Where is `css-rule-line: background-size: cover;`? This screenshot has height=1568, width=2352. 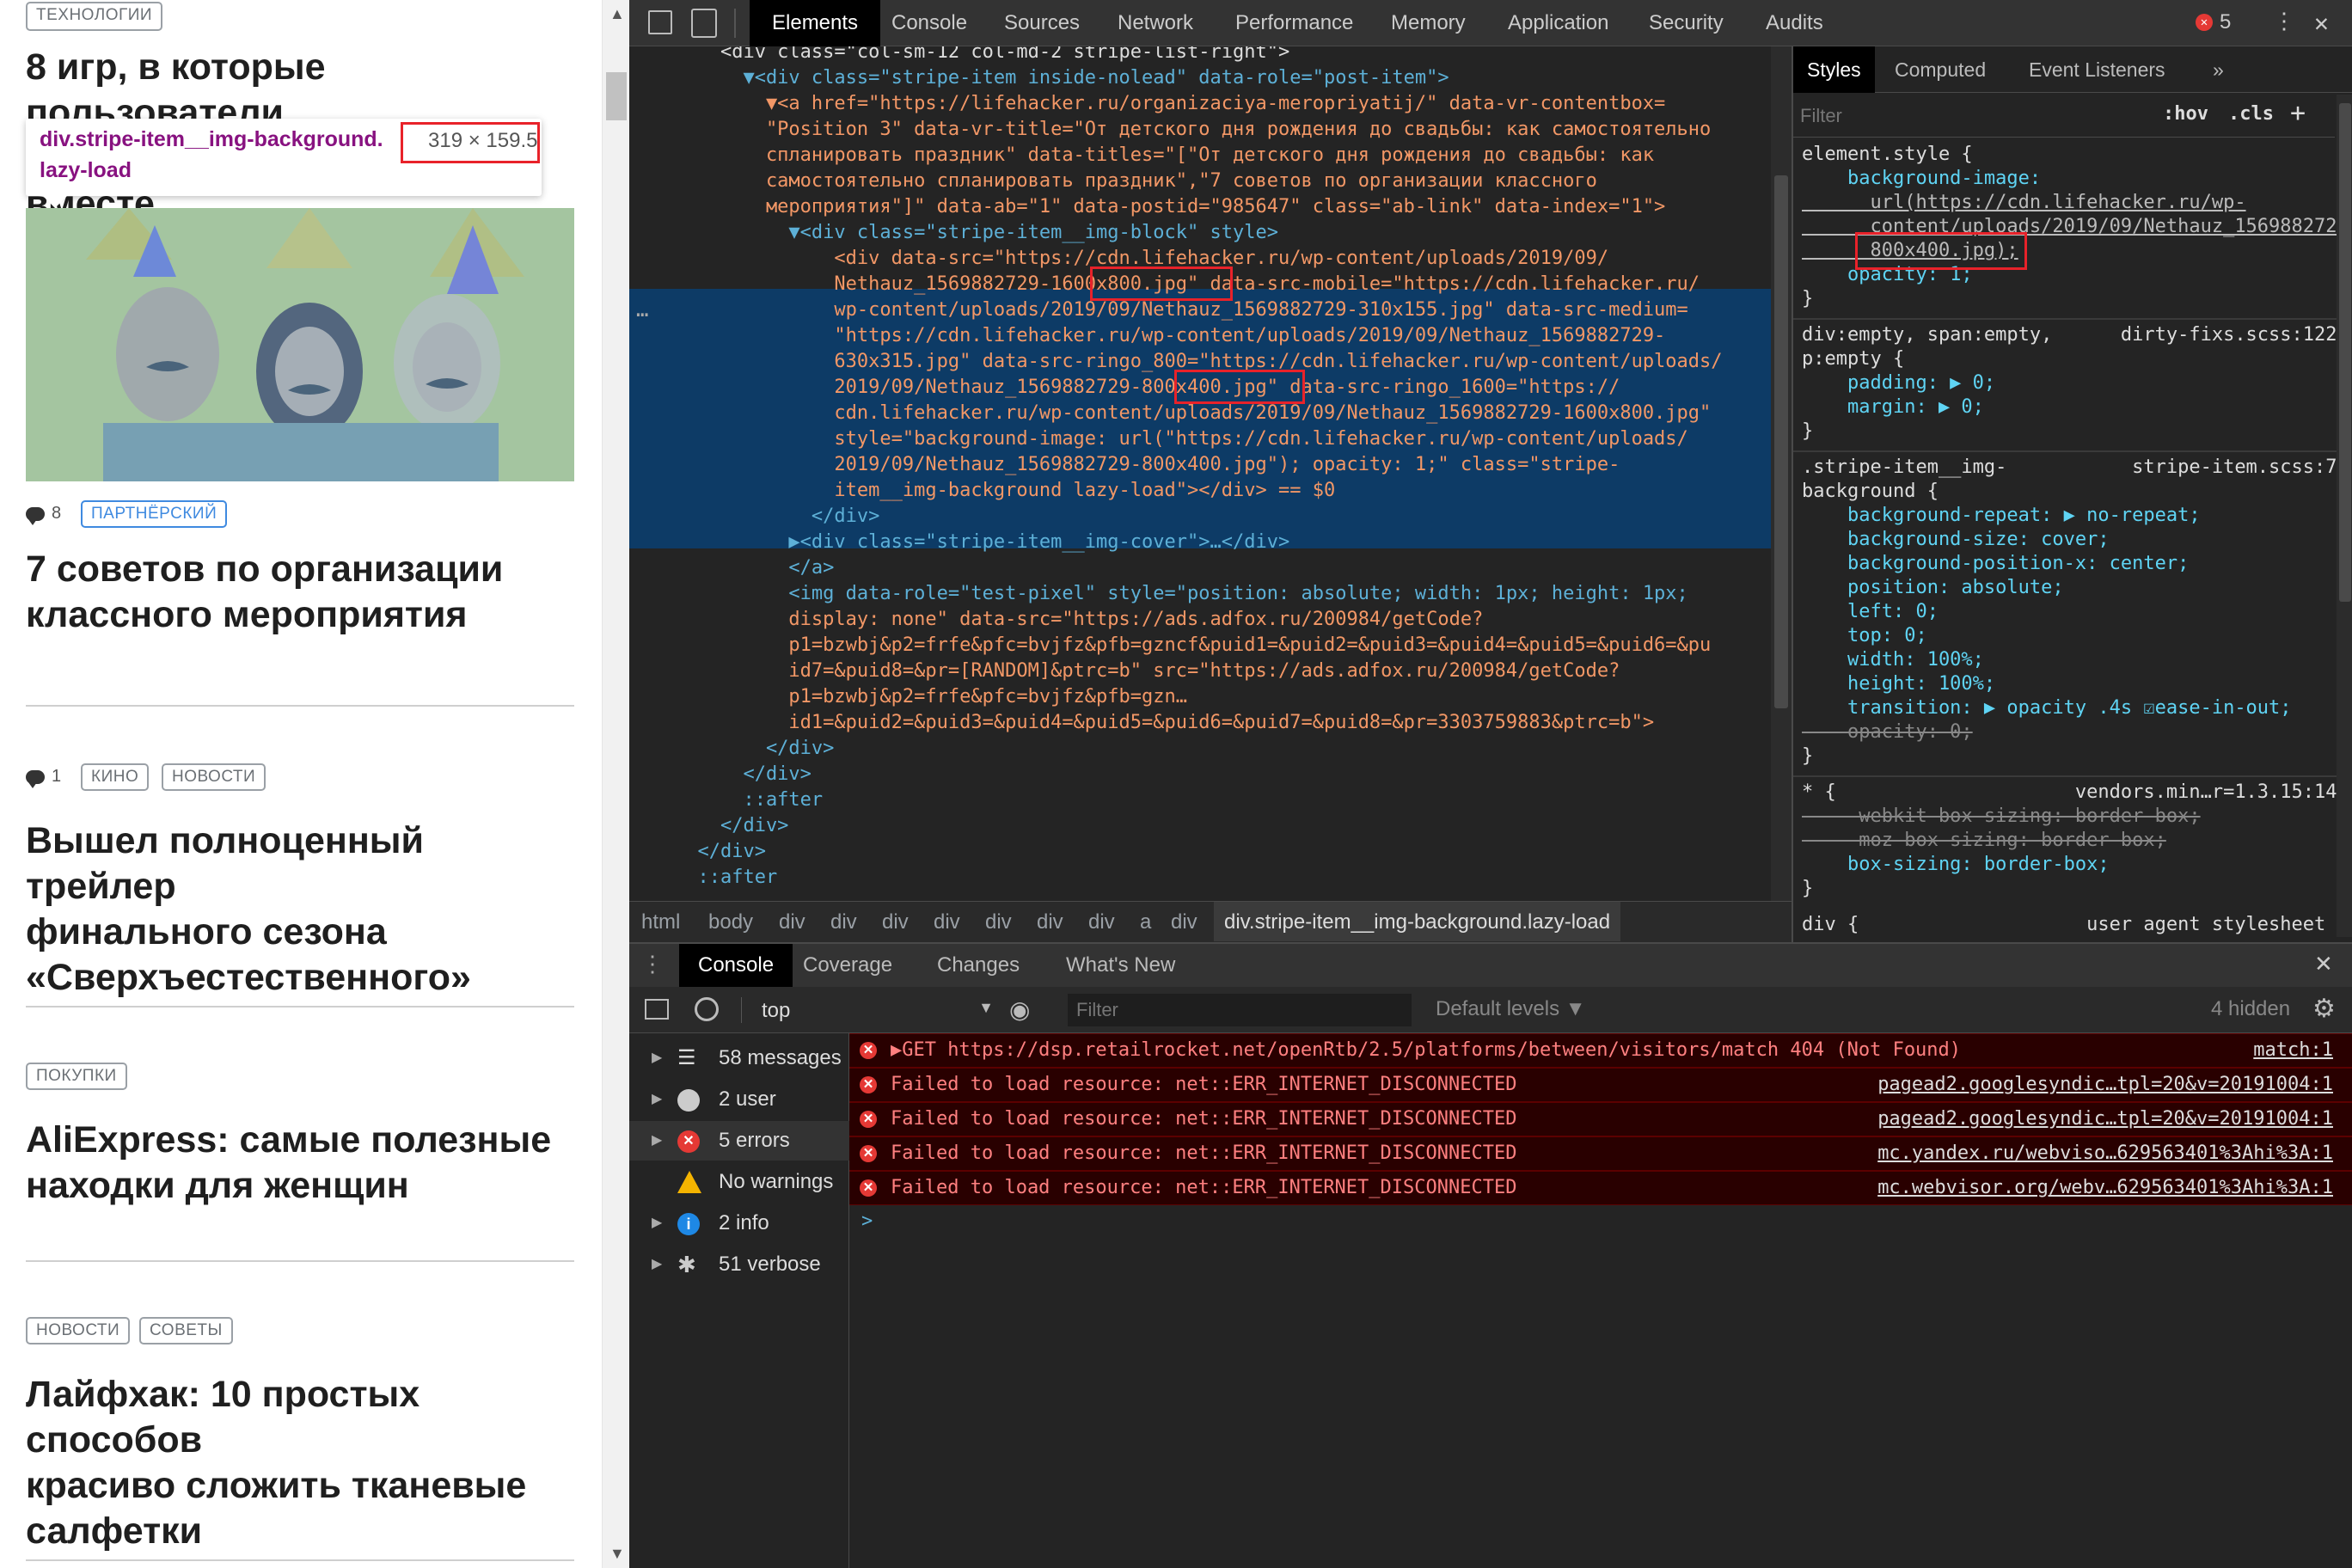
css-rule-line: background-size: cover; is located at coordinates (1956, 540).